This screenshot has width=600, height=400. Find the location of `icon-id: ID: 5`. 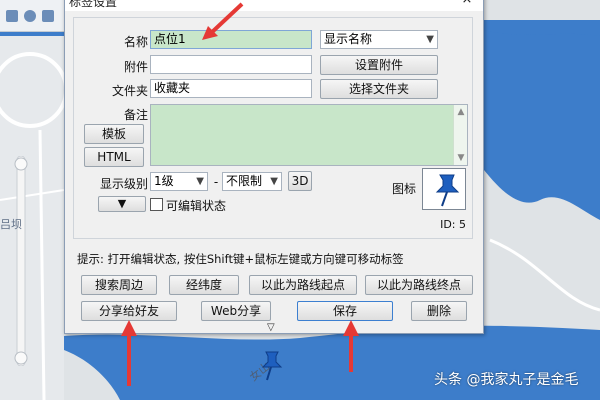

icon-id: ID: 5 is located at coordinates (453, 224).